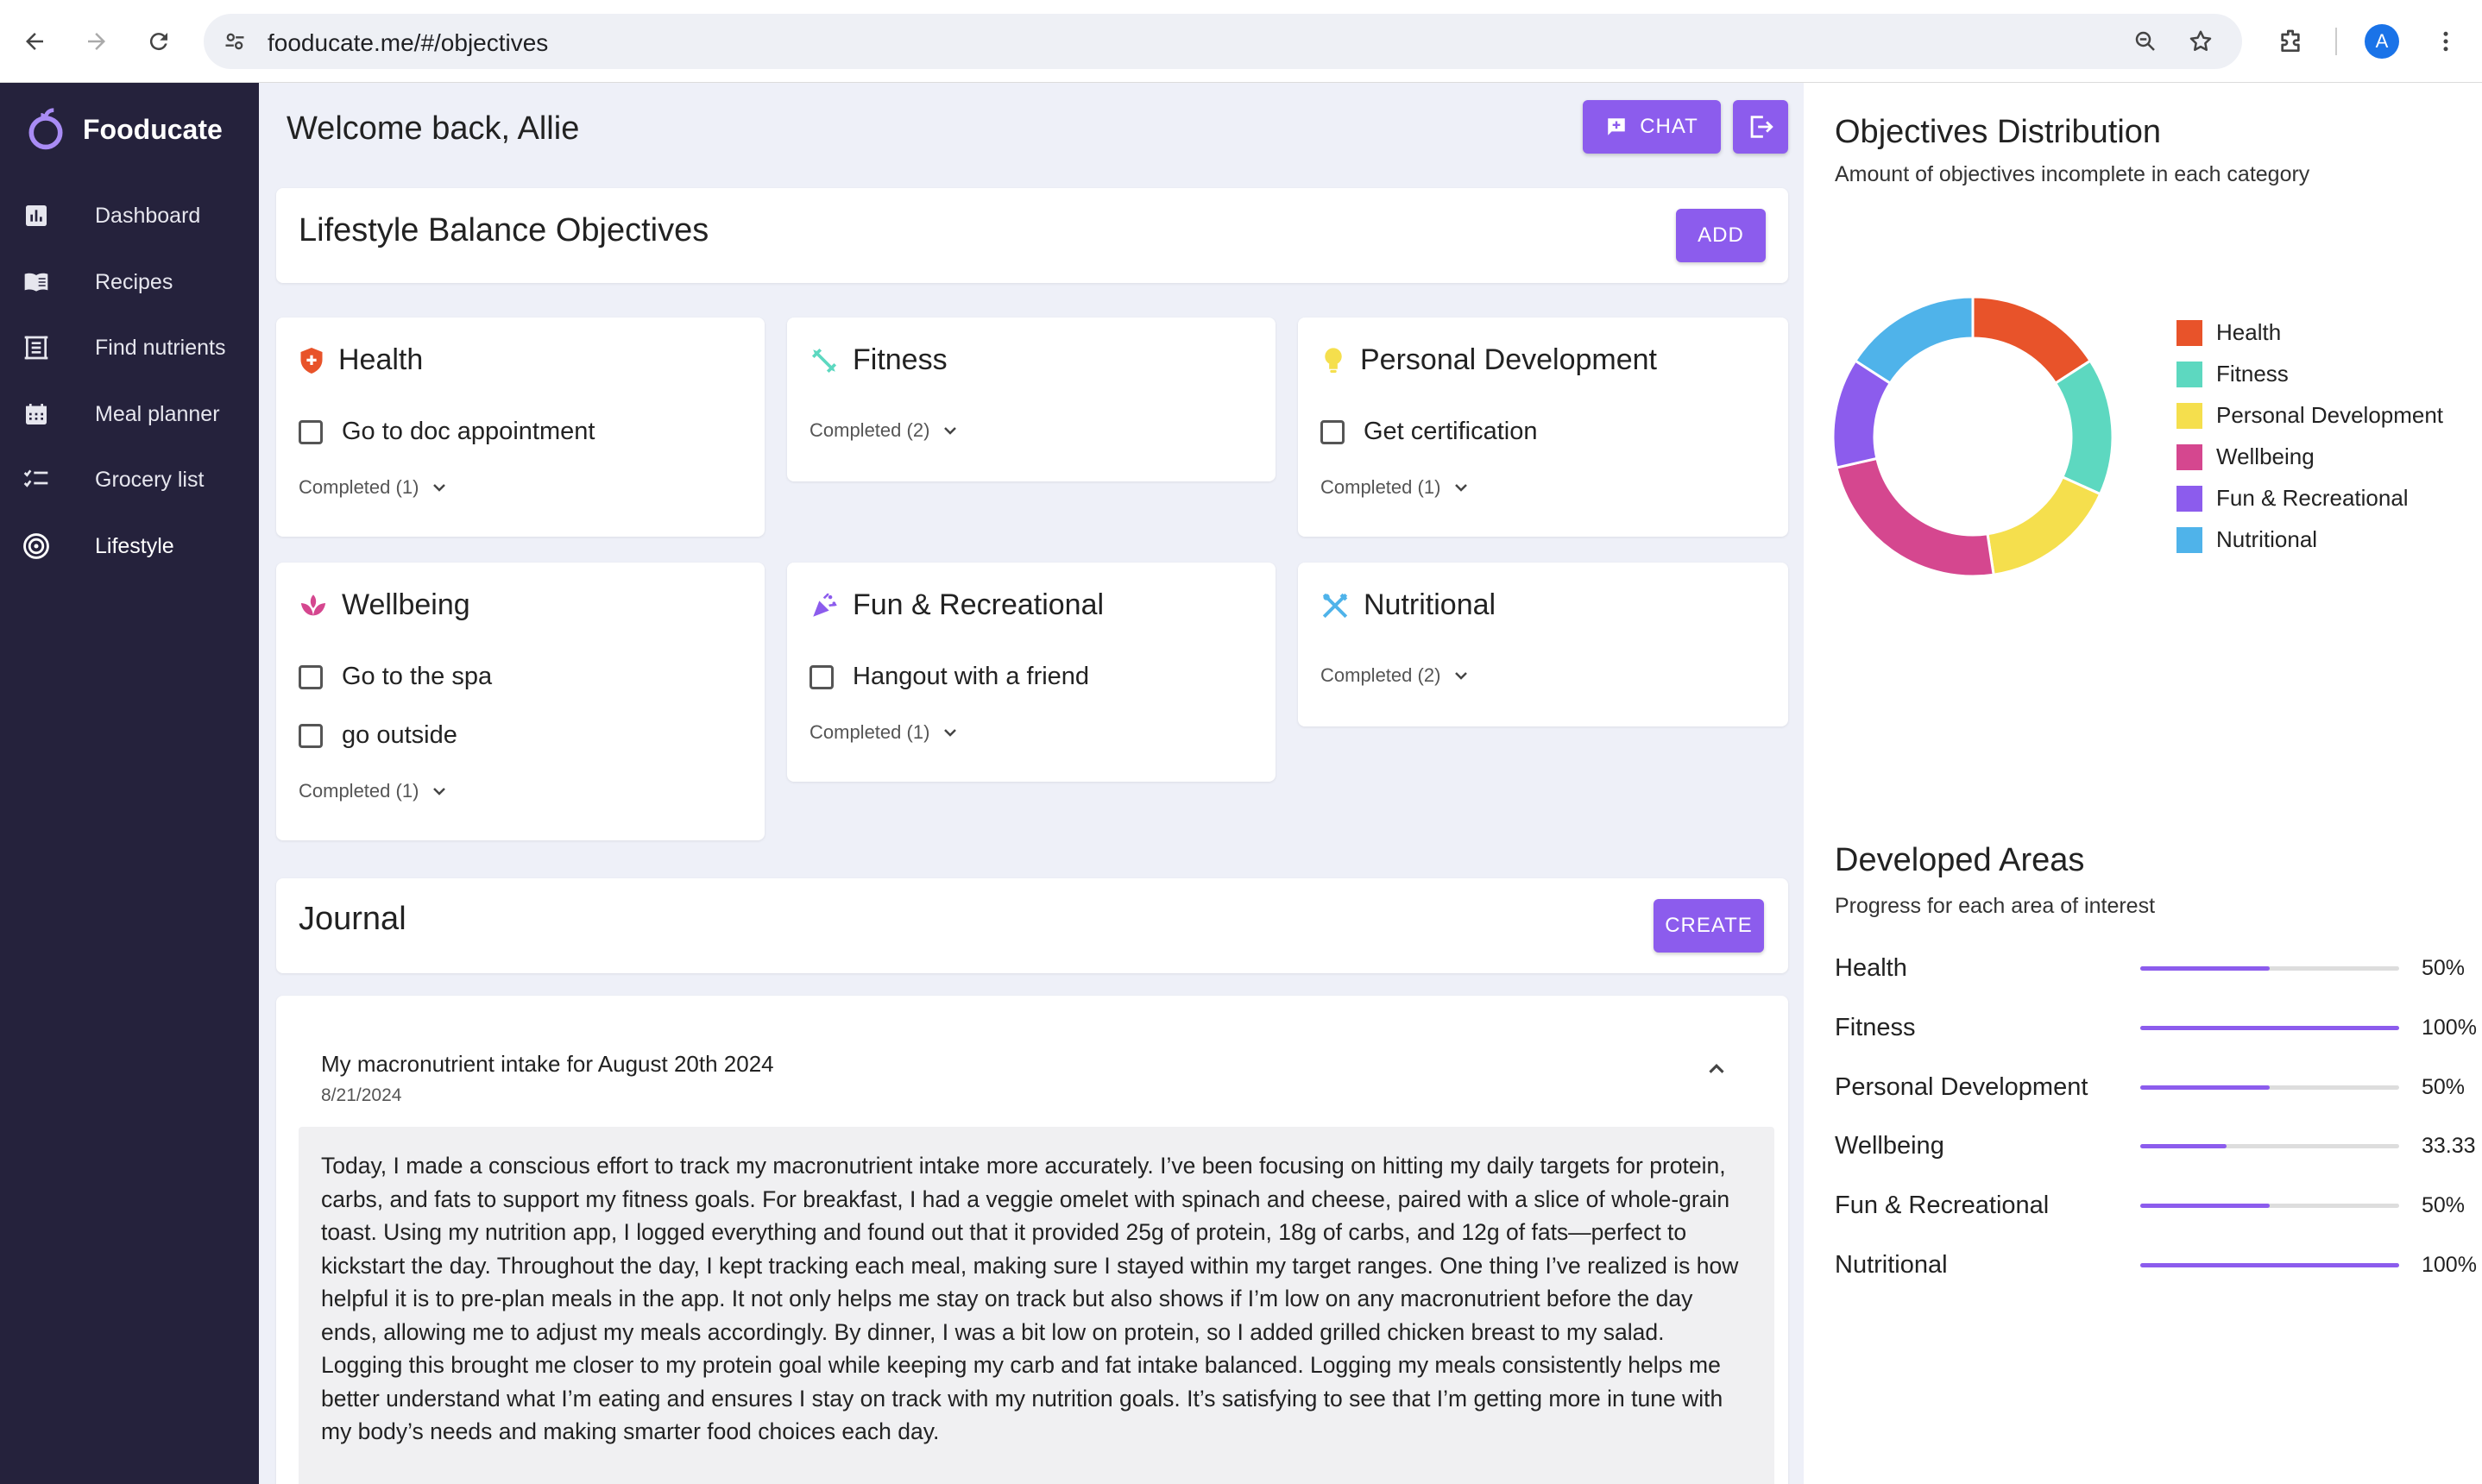 The width and height of the screenshot is (2482, 1484). What do you see at coordinates (129, 414) in the screenshot?
I see `sidebar-item-meal-planner: Meal planner` at bounding box center [129, 414].